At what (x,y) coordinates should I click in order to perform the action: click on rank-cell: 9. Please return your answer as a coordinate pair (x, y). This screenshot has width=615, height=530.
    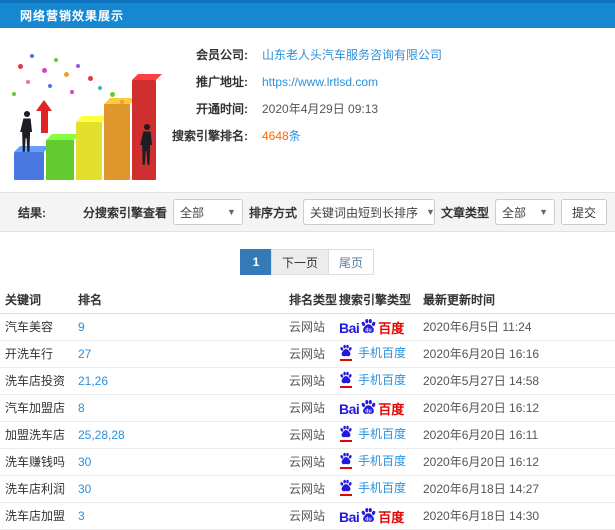
    Looking at the image, I should click on (183, 327).